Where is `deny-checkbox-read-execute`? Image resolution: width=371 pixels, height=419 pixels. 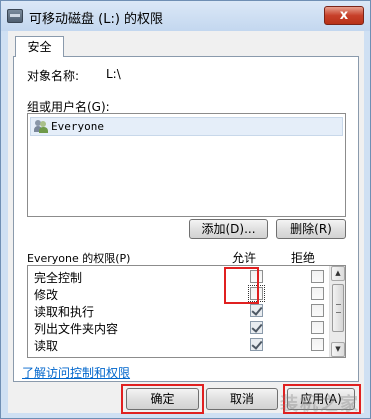 deny-checkbox-read-execute is located at coordinates (317, 310).